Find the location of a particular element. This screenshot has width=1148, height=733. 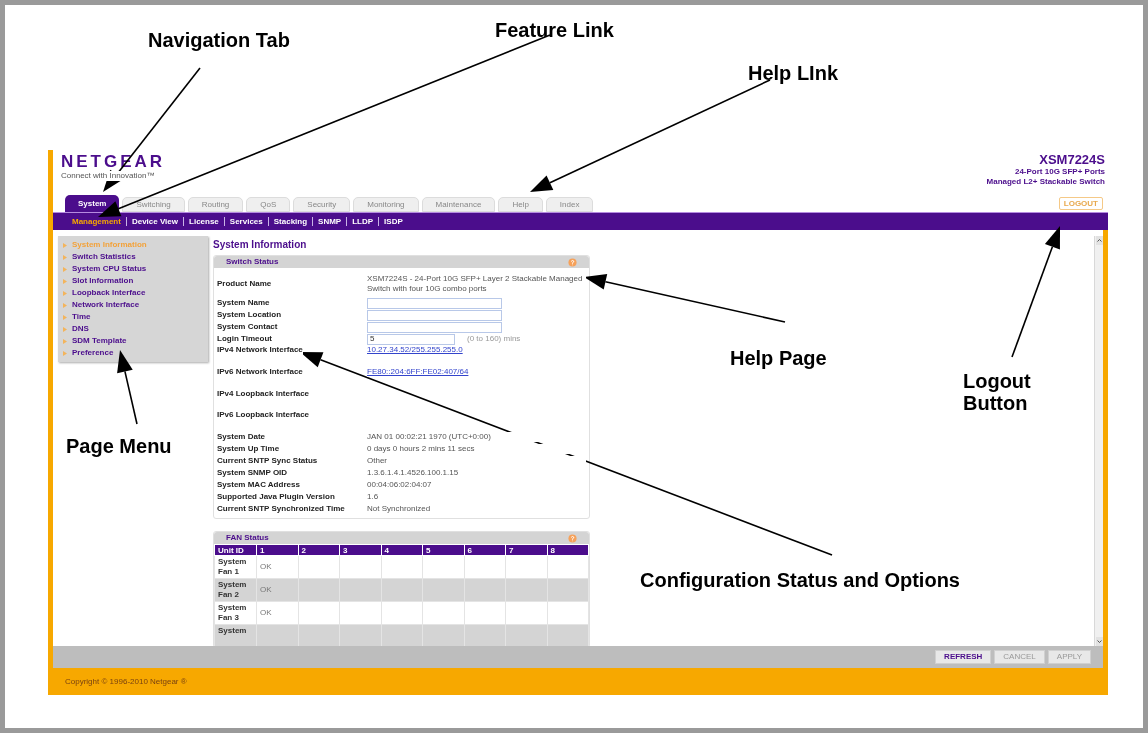

column-header: 2 is located at coordinates (319, 550).